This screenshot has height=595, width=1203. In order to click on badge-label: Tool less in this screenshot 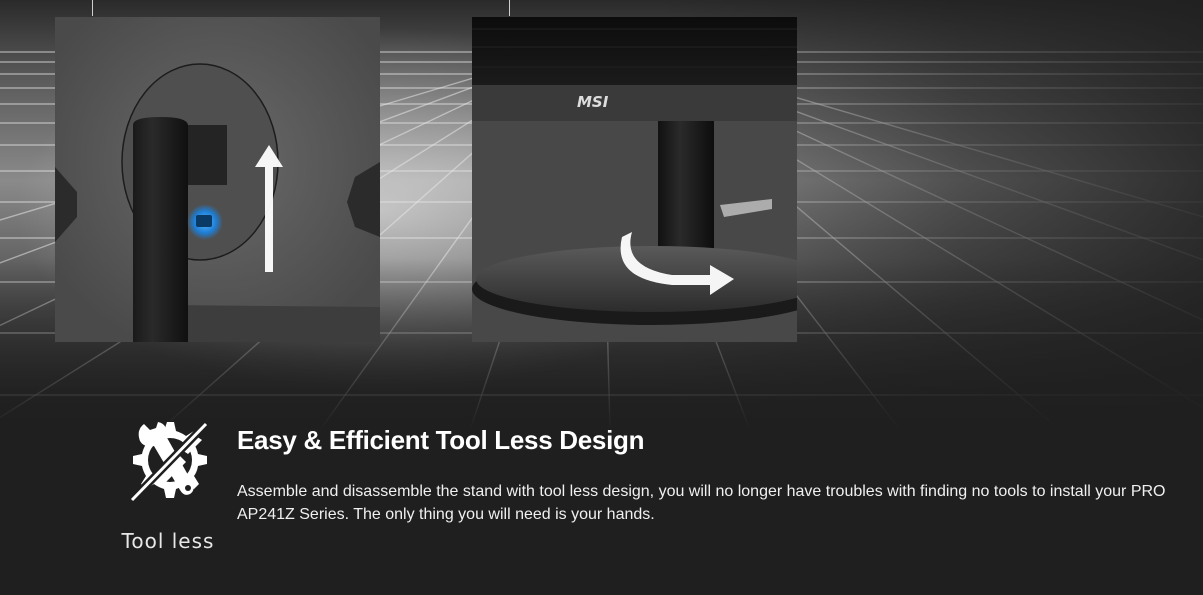, I will do `click(168, 541)`.